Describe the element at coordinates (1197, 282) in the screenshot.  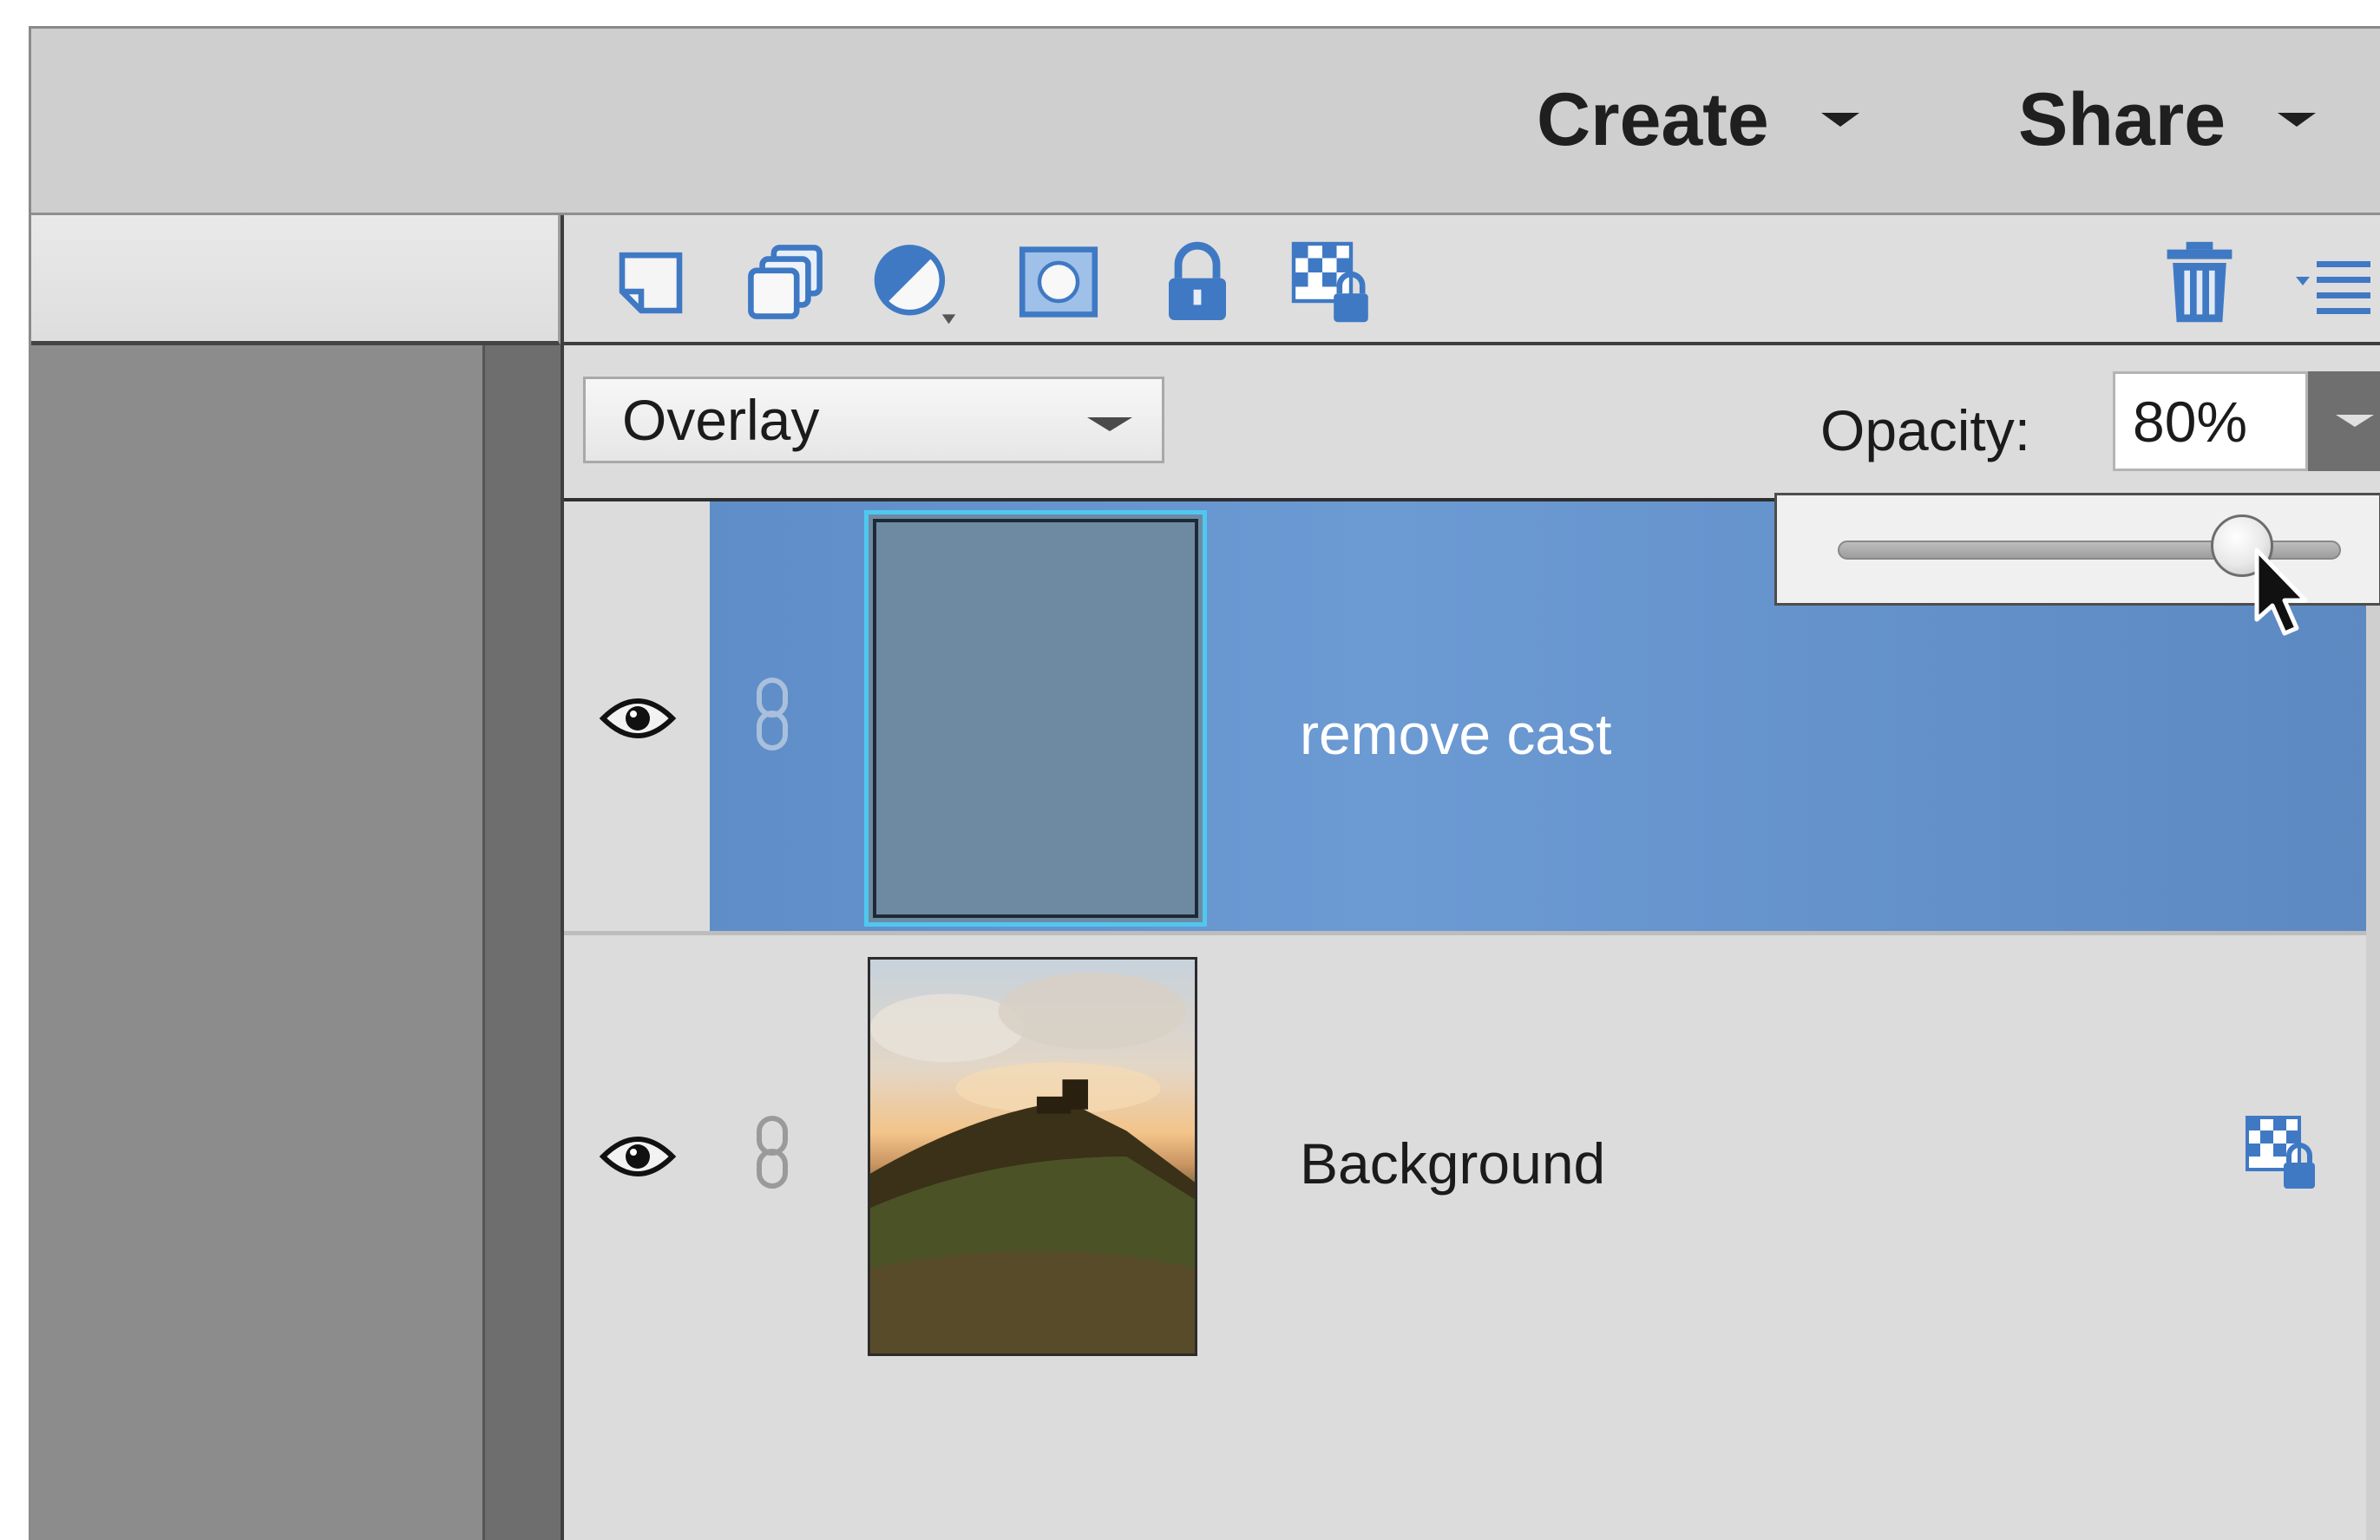
I see `lock-all-icon` at that location.